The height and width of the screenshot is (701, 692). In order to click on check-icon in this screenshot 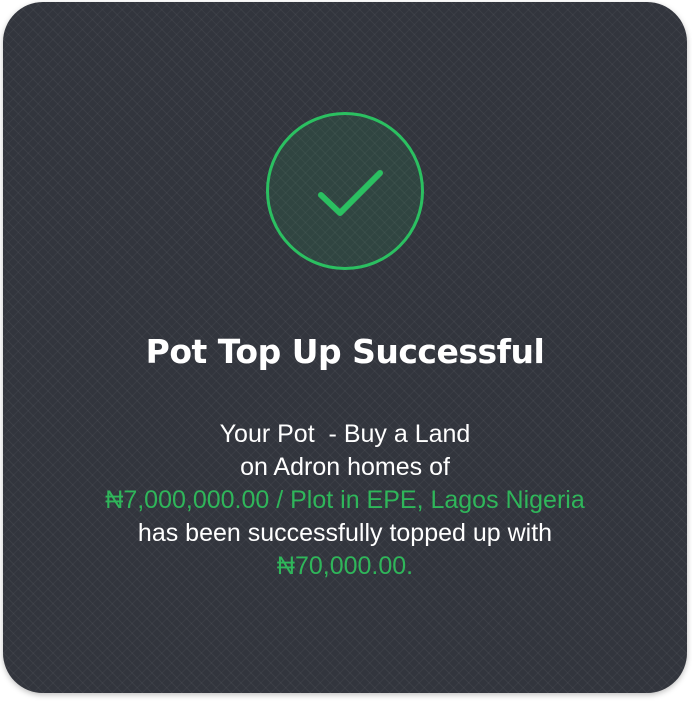, I will do `click(350, 193)`.